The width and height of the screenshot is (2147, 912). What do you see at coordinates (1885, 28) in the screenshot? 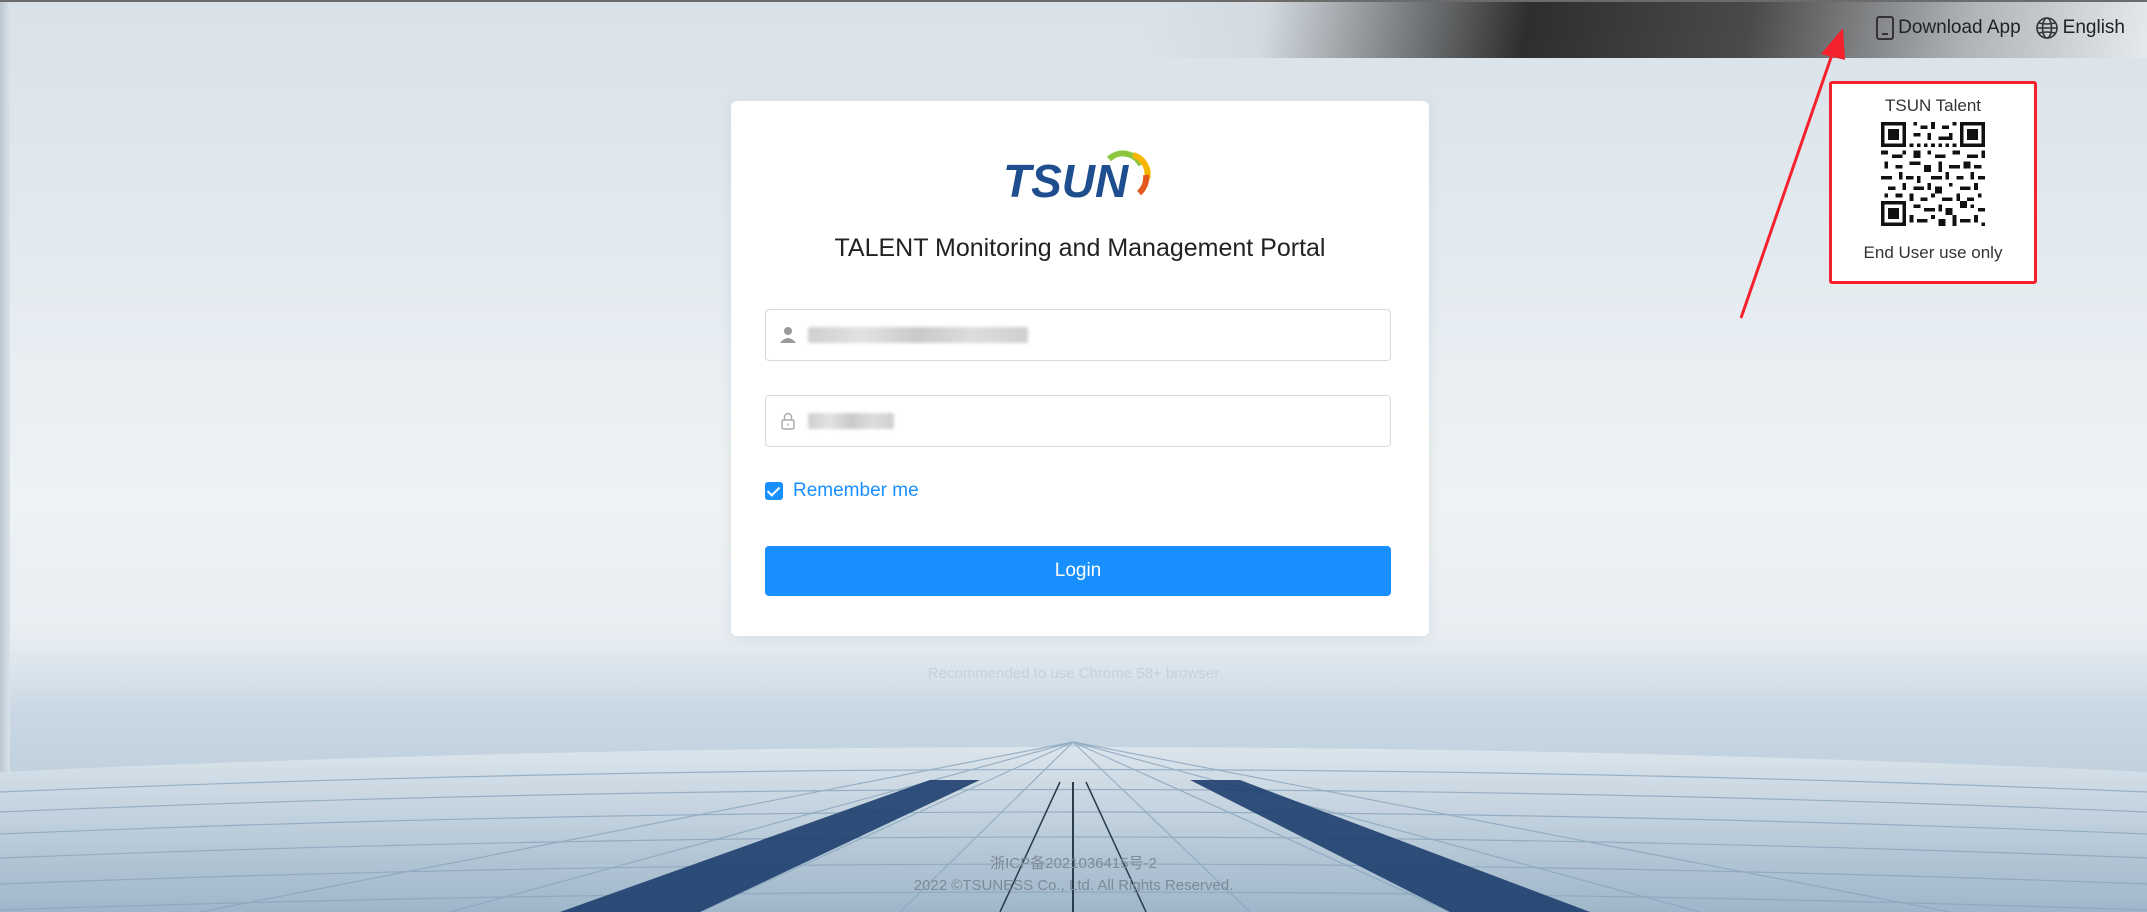
I see `phone-icon` at bounding box center [1885, 28].